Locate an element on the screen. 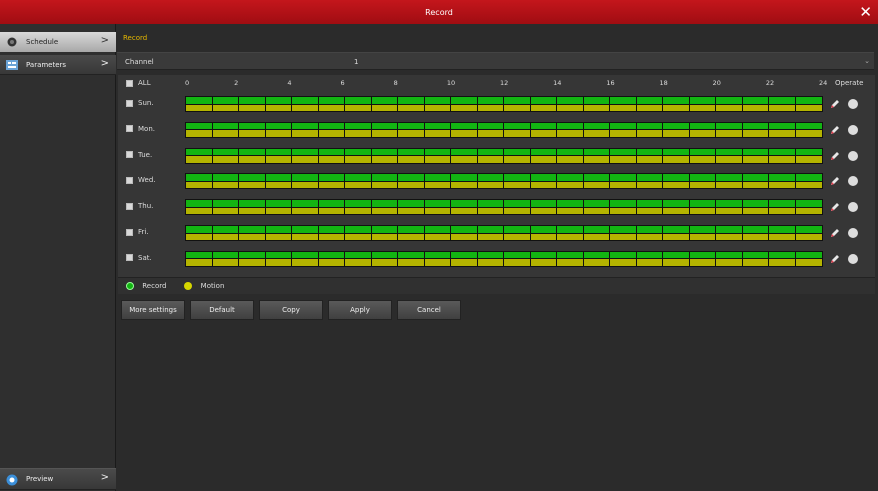  copy-button: Copy is located at coordinates (291, 310).